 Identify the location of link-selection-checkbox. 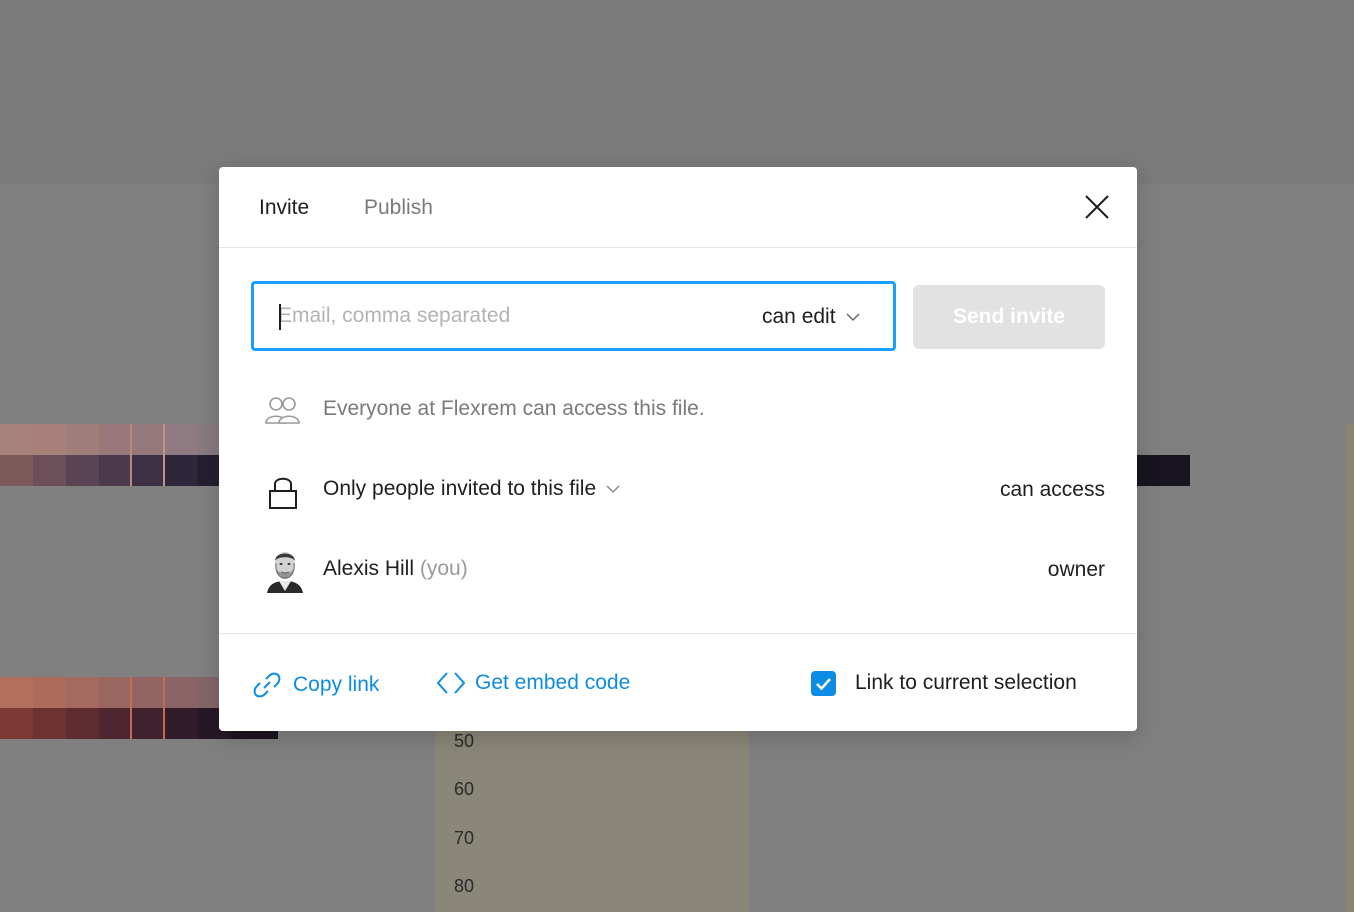
(823, 683).